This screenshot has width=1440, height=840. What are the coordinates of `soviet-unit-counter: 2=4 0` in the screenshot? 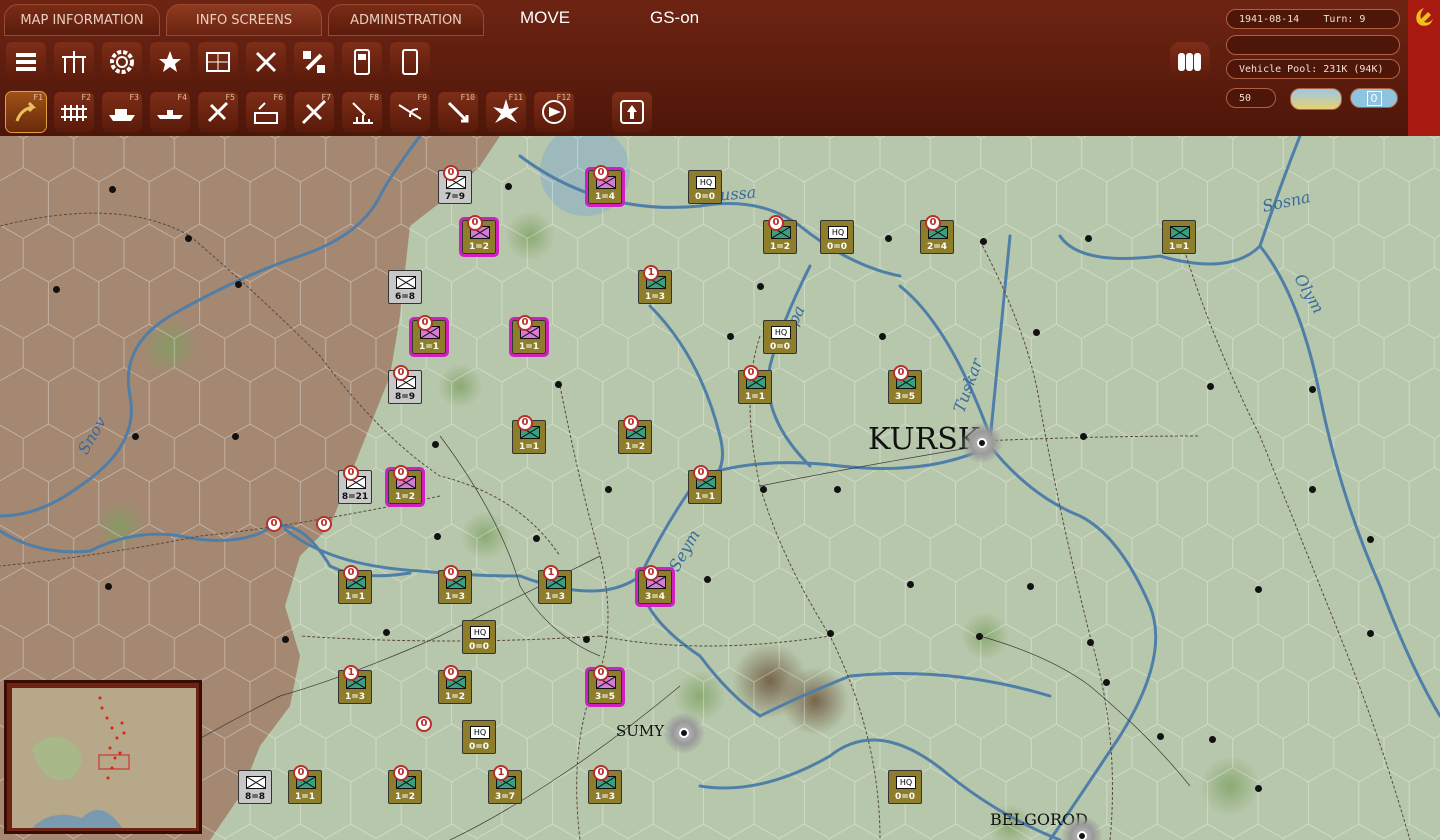 It's located at (937, 234).